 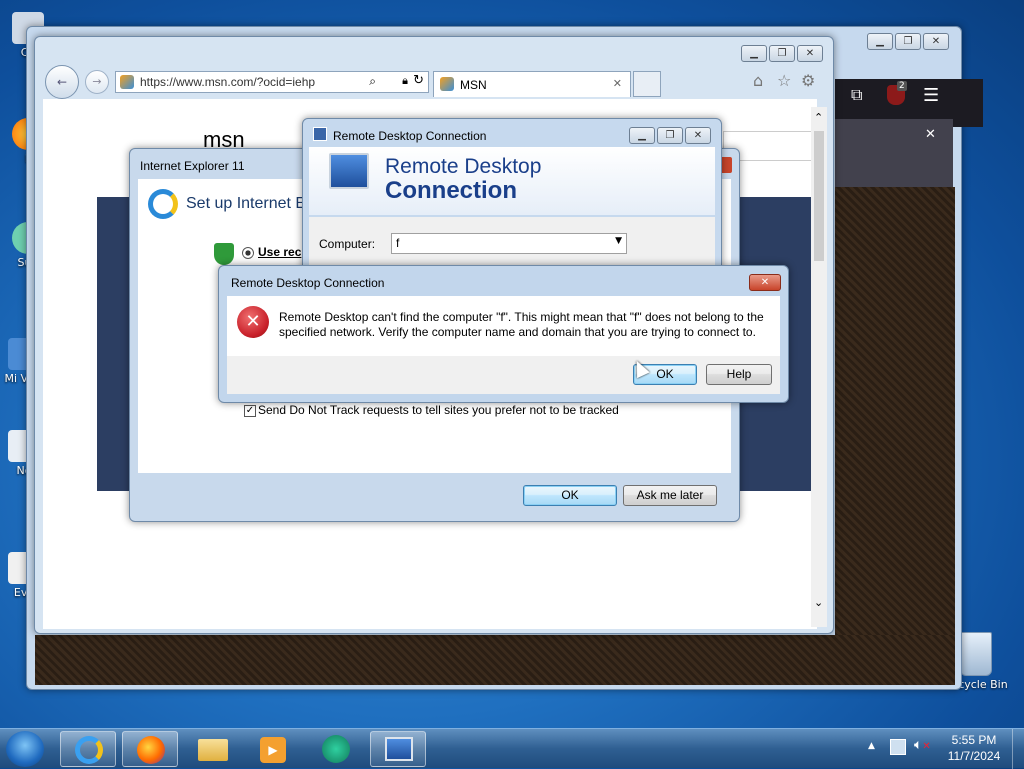 I want to click on dnt-checkbox: ✓, so click(x=250, y=411).